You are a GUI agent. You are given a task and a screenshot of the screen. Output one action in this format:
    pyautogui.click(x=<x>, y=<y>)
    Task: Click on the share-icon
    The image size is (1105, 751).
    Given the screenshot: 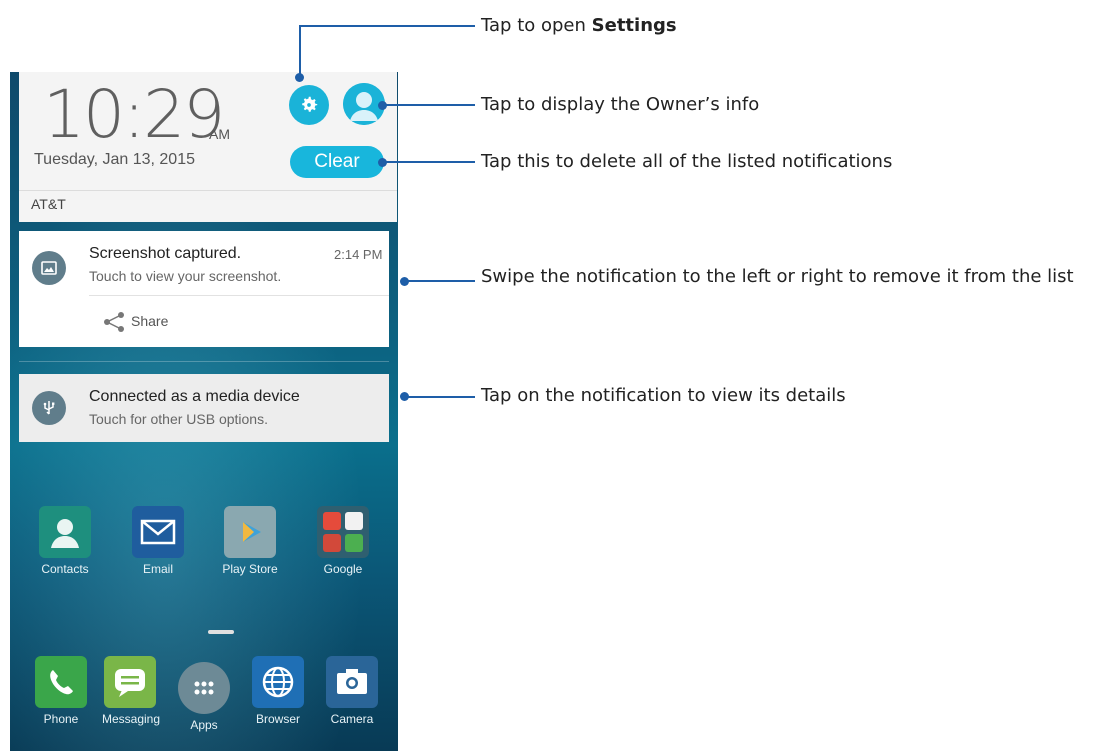 What is the action you would take?
    pyautogui.click(x=114, y=322)
    